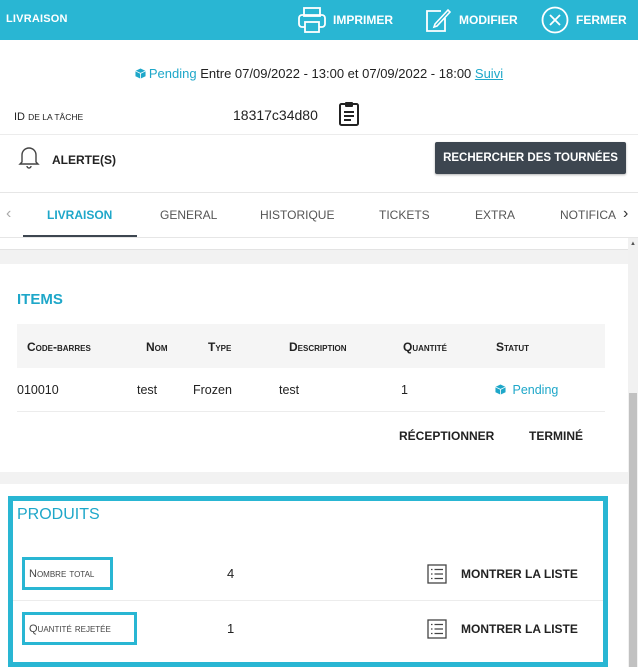 This screenshot has width=638, height=667. What do you see at coordinates (59, 347) in the screenshot?
I see `col-barcode: Code-barres` at bounding box center [59, 347].